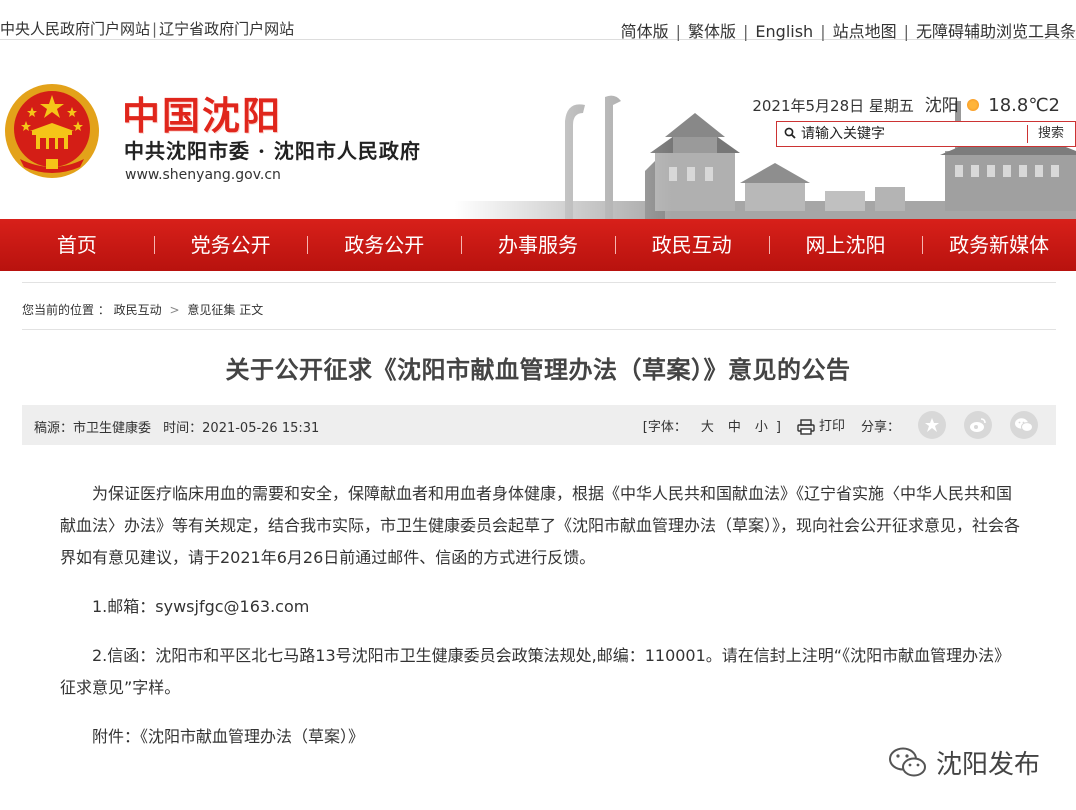 This screenshot has height=810, width=1076. I want to click on wechat-watermark: 沈阳发布, so click(964, 762).